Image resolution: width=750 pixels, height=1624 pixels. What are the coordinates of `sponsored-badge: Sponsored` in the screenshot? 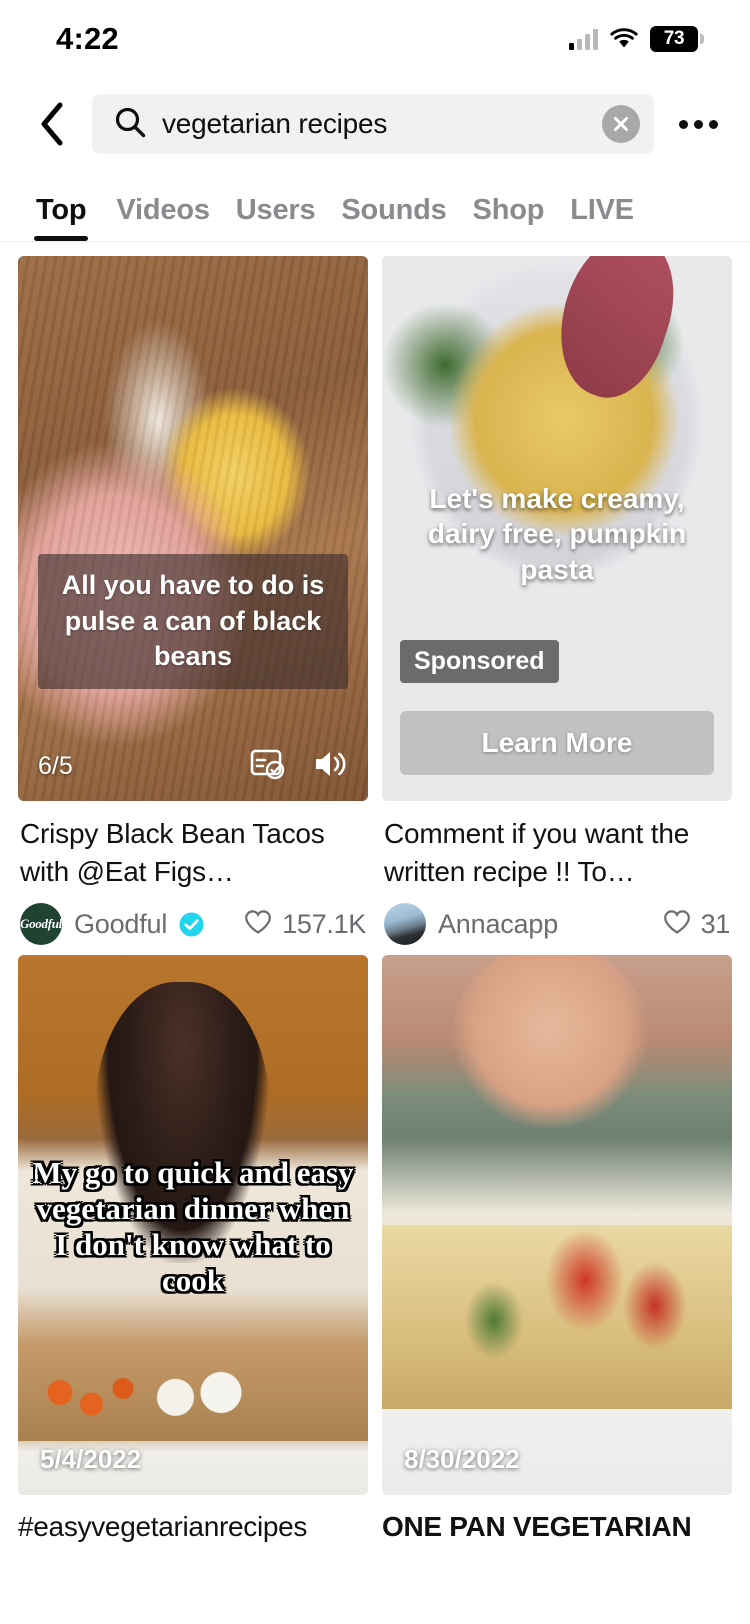 It's located at (479, 661).